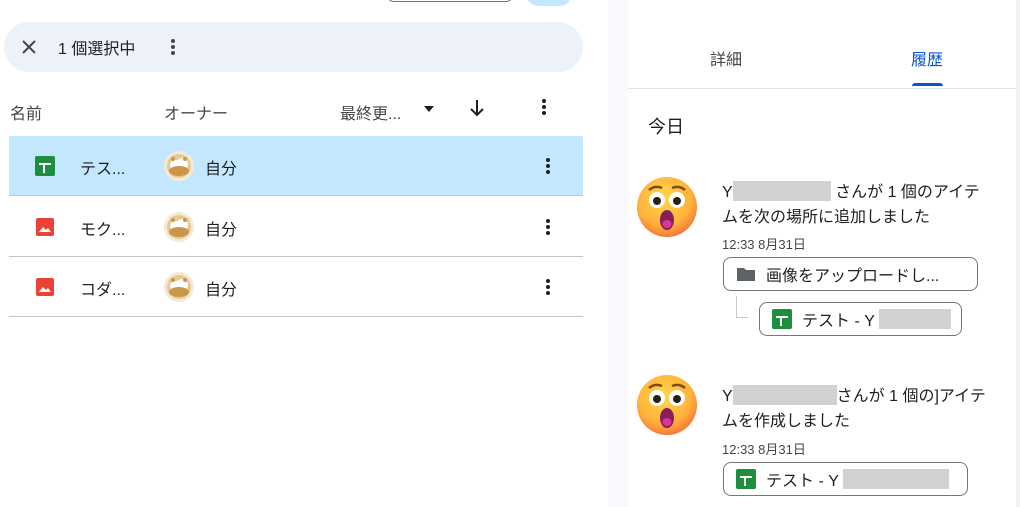  I want to click on file-row-2: コダ... 自分, so click(296, 287).